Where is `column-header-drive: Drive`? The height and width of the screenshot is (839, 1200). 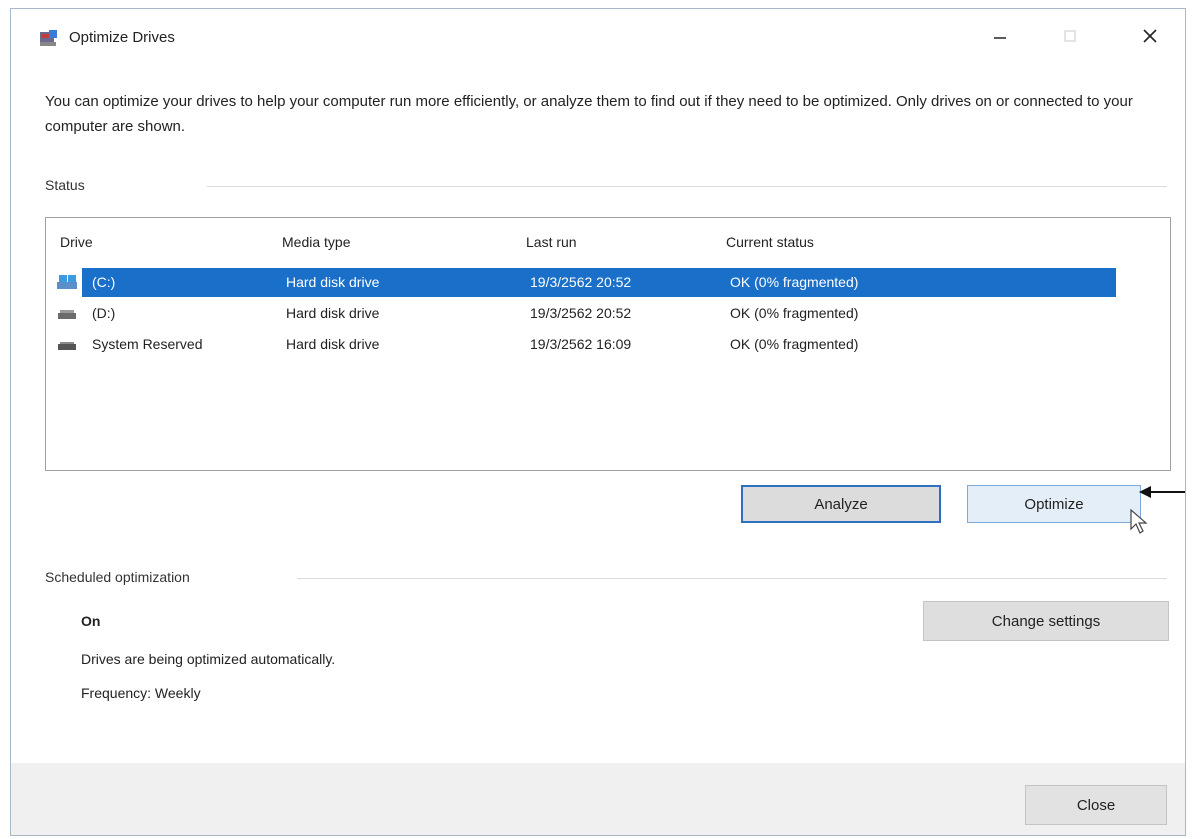 column-header-drive: Drive is located at coordinates (76, 242).